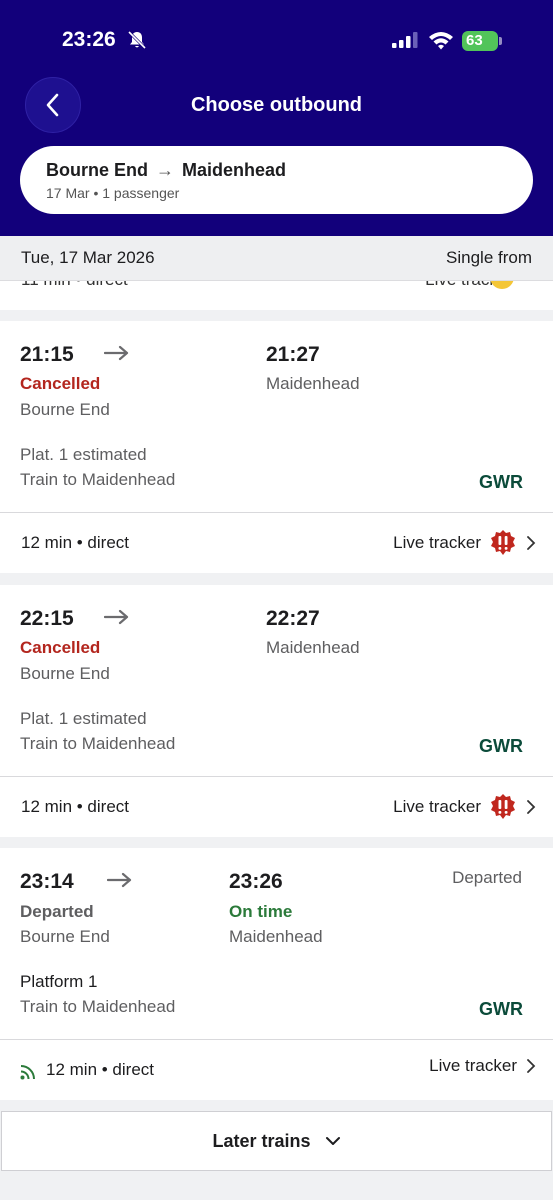  I want to click on journey-status-label: Departed, so click(487, 877).